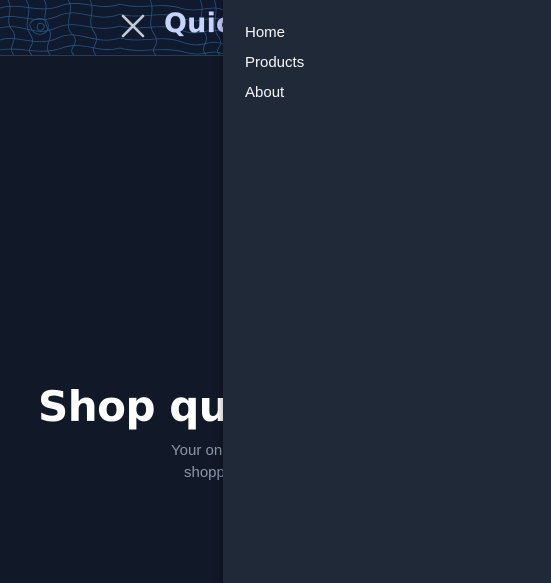 This screenshot has height=583, width=551. I want to click on nav-item-products: Products, so click(274, 63).